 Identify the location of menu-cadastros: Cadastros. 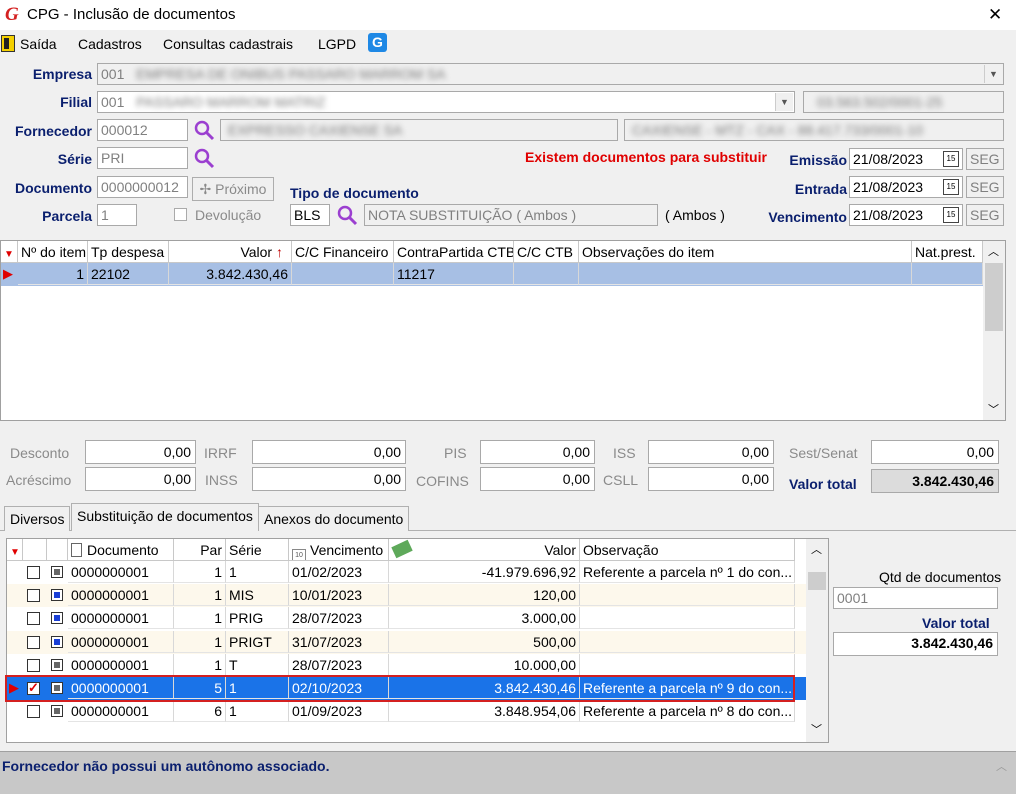
(110, 44).